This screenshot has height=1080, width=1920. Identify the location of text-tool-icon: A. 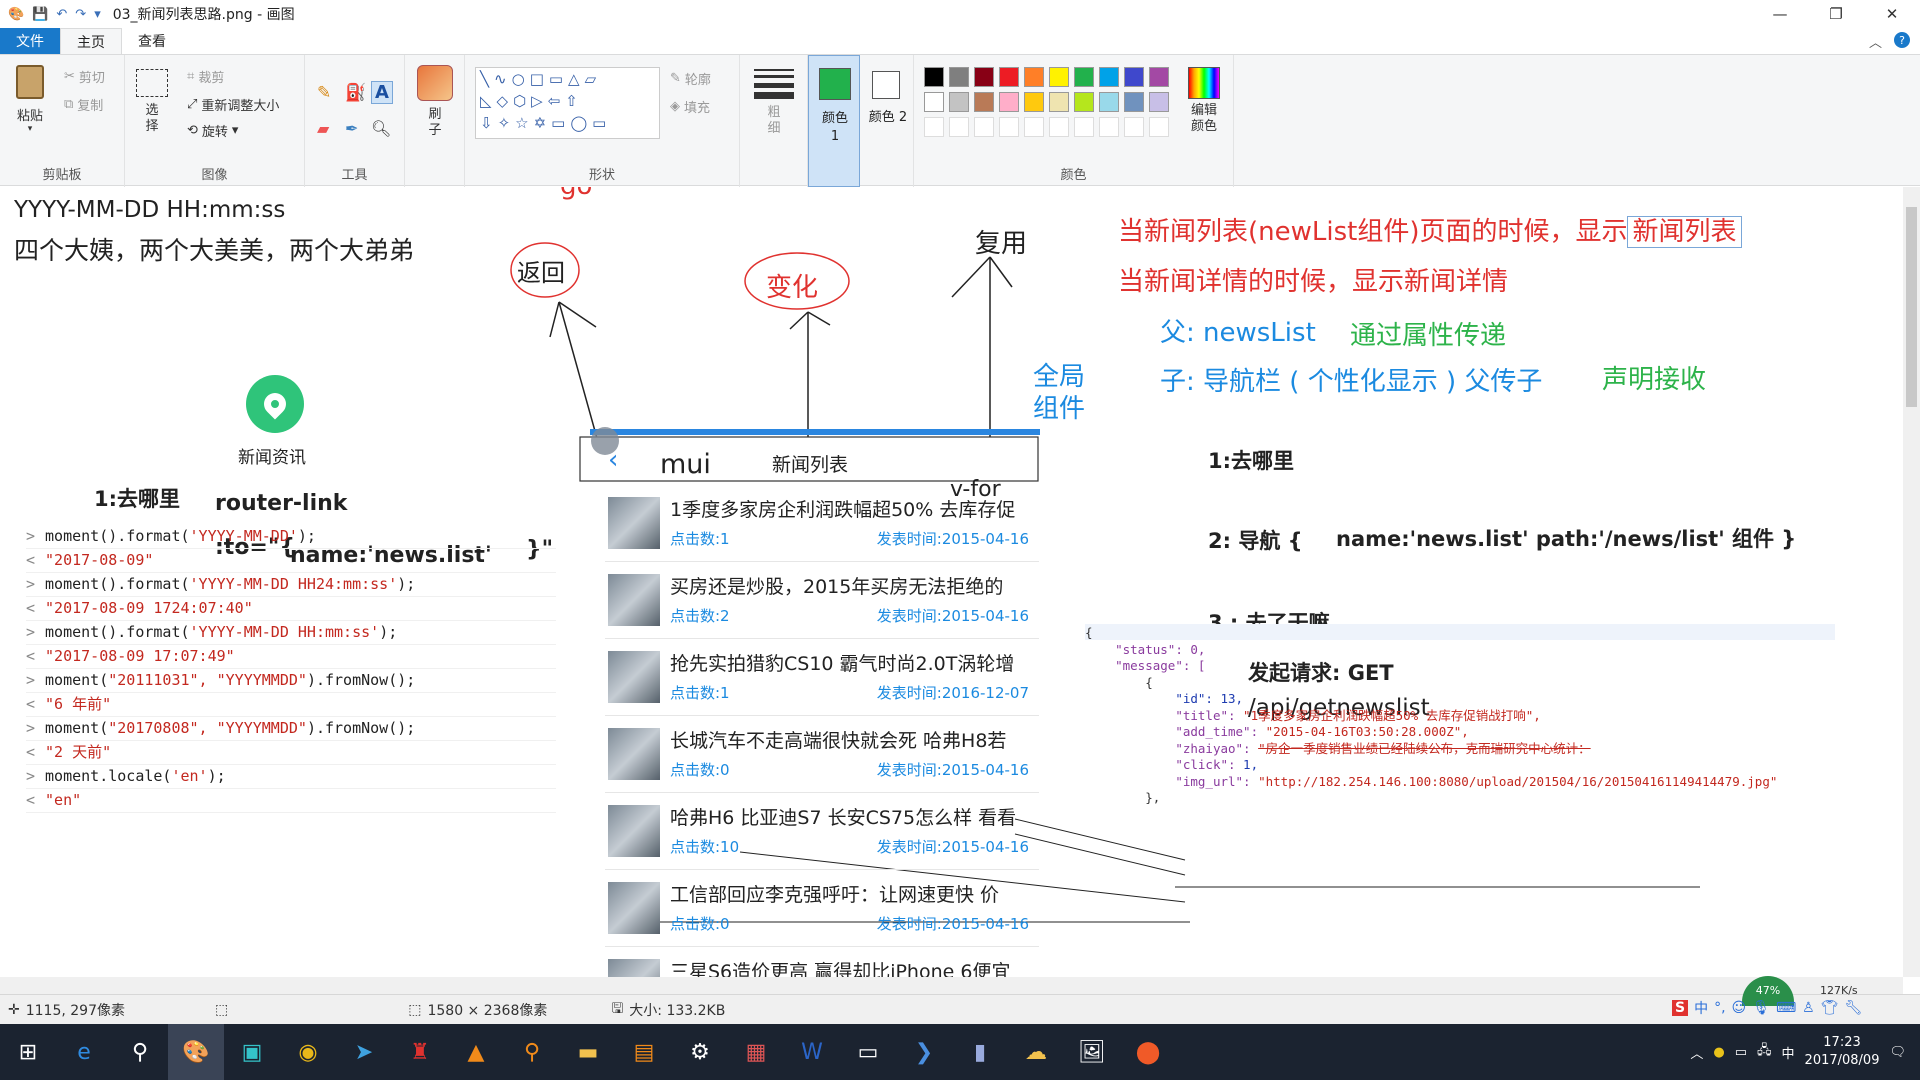
(382, 92).